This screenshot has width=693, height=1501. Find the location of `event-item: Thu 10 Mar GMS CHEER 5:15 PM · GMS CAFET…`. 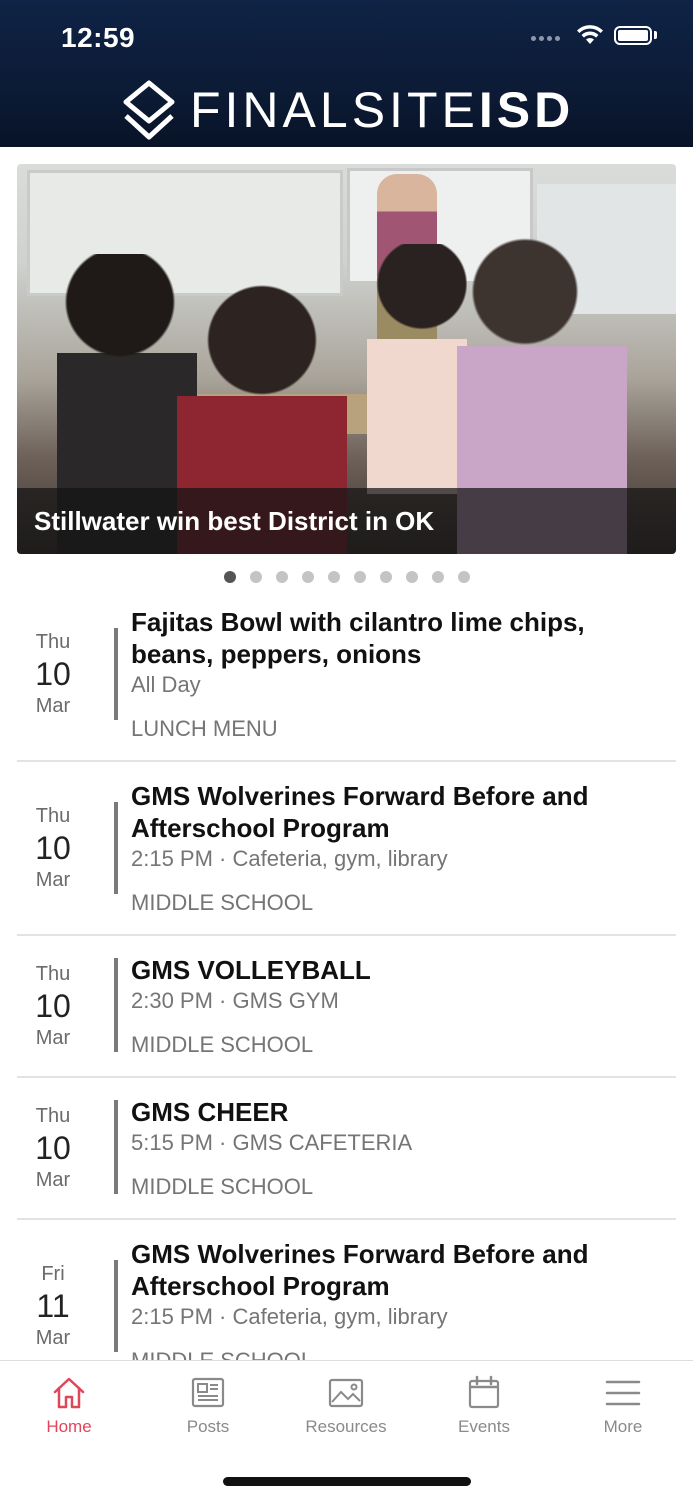

event-item: Thu 10 Mar GMS CHEER 5:15 PM · GMS CAFET… is located at coordinates (346, 1149).